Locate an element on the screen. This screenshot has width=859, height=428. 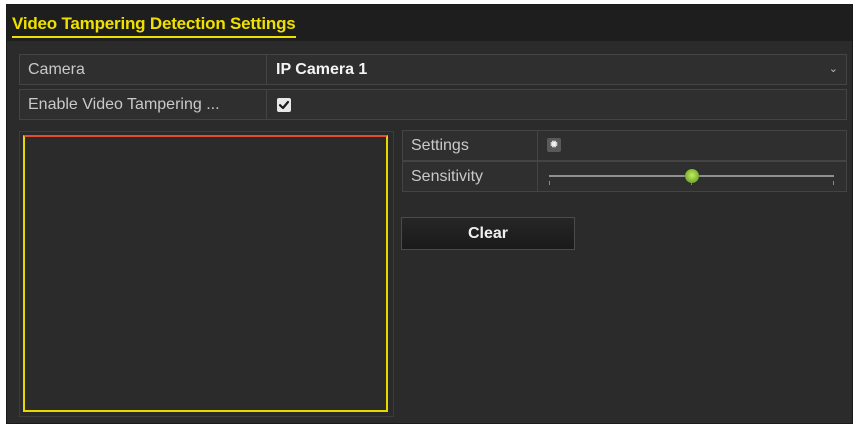
camera-select: IP Camera 1 ⌄ is located at coordinates (557, 69).